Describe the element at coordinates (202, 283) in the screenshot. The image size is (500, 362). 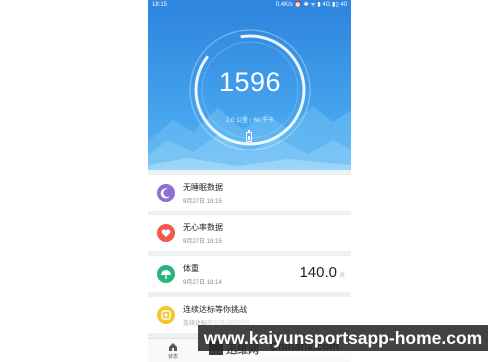
I see `weight-time: 9月27日 18:14` at that location.